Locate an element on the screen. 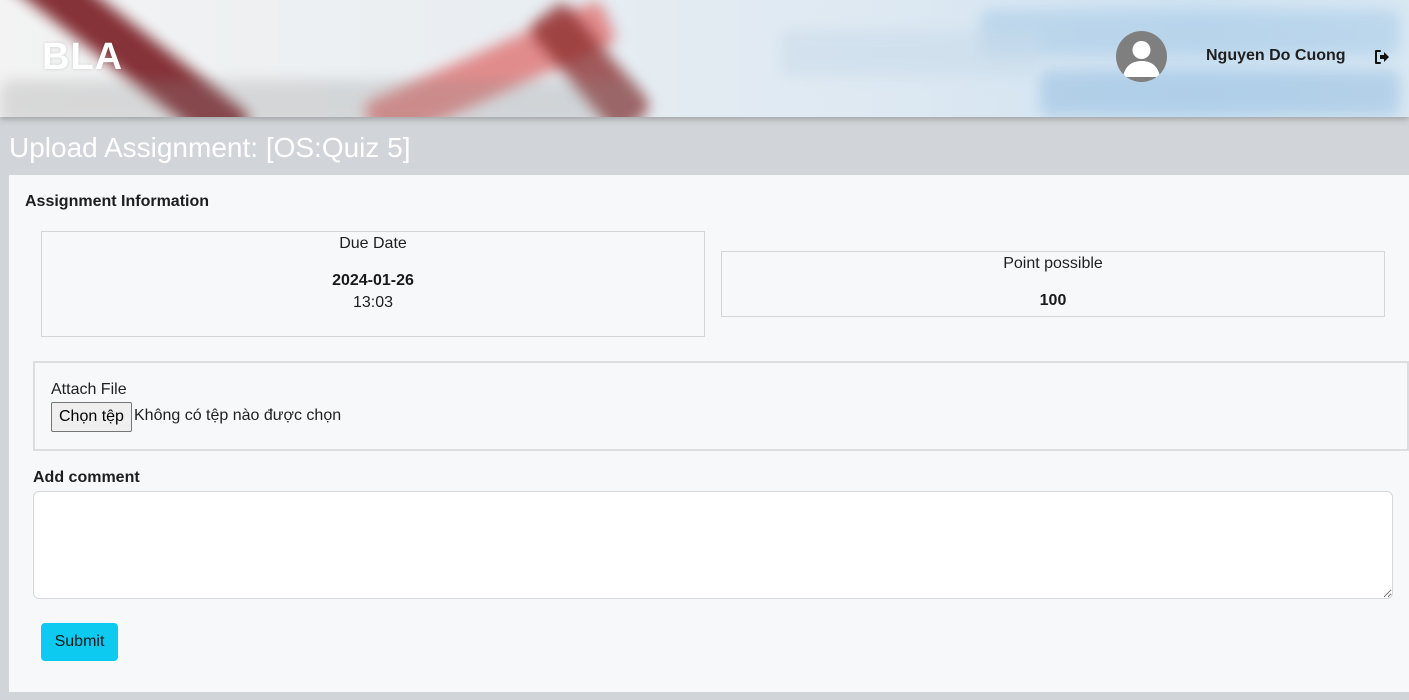 The image size is (1409, 700). due-date-value: 2024-01-26 is located at coordinates (373, 280).